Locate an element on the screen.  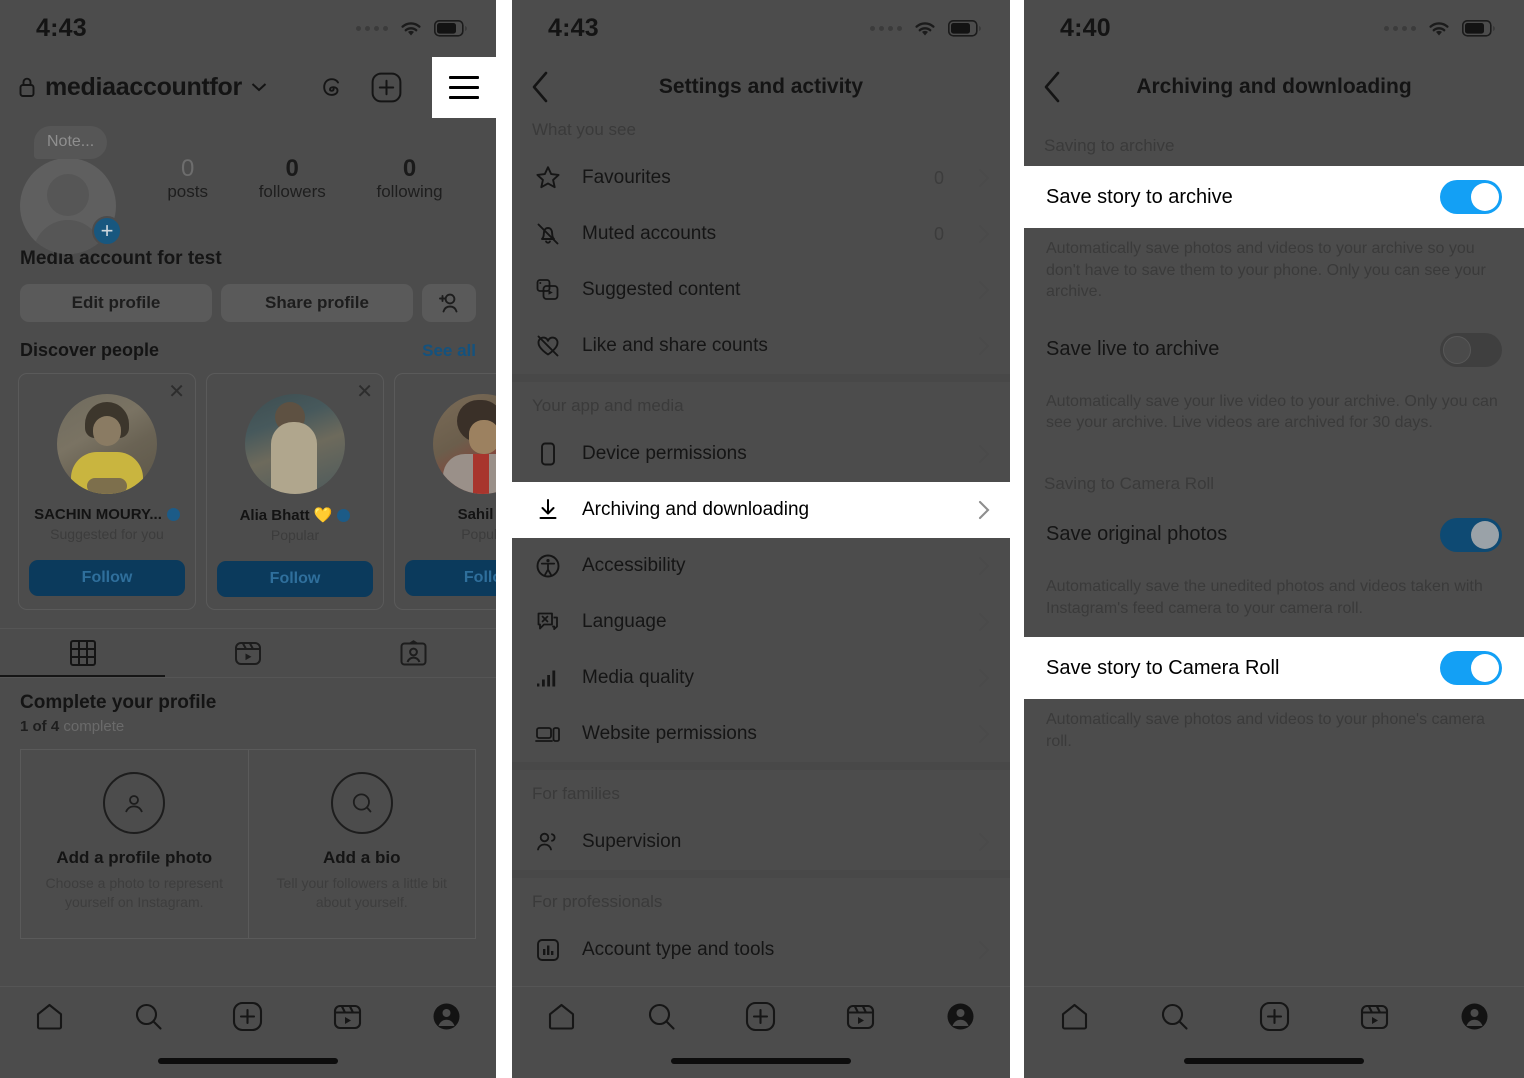
suggested-name: Alia Bhatt 💛 is located at coordinates (286, 515).